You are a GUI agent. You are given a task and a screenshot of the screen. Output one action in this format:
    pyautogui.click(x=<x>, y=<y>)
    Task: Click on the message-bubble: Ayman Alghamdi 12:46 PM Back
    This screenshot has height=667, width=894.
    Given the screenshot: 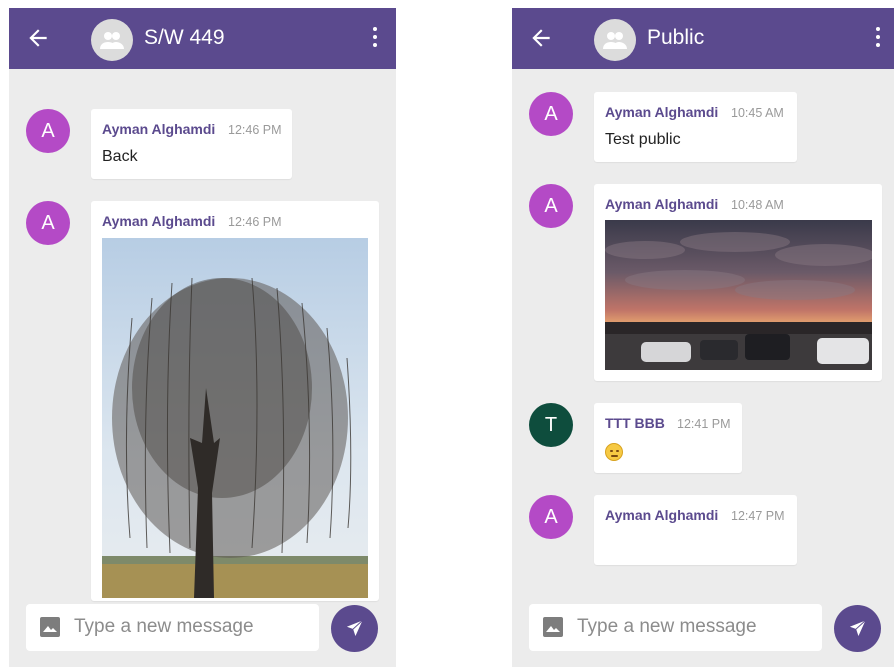 What is the action you would take?
    pyautogui.click(x=191, y=144)
    